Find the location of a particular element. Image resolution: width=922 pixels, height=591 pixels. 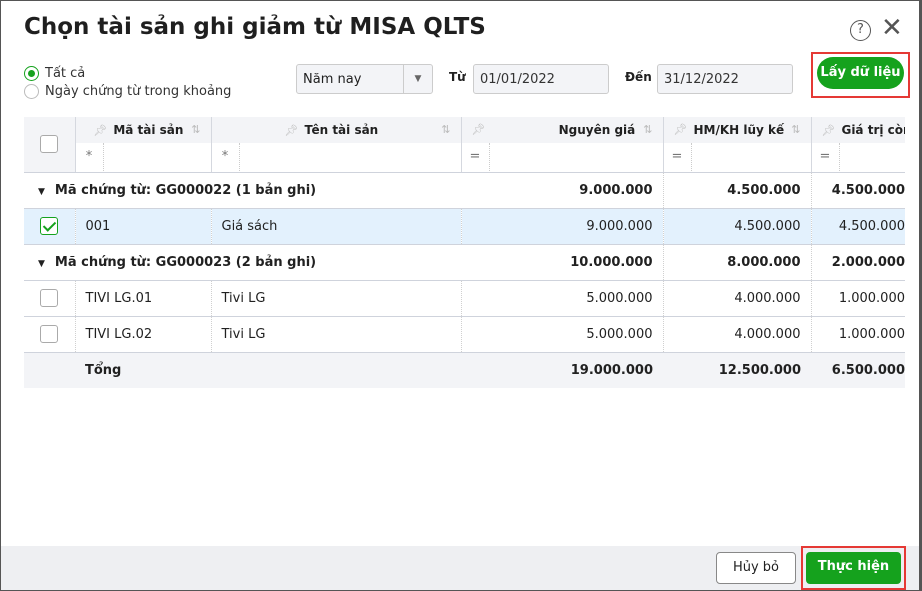

asset-remaining: 4.500.000 is located at coordinates (858, 226).